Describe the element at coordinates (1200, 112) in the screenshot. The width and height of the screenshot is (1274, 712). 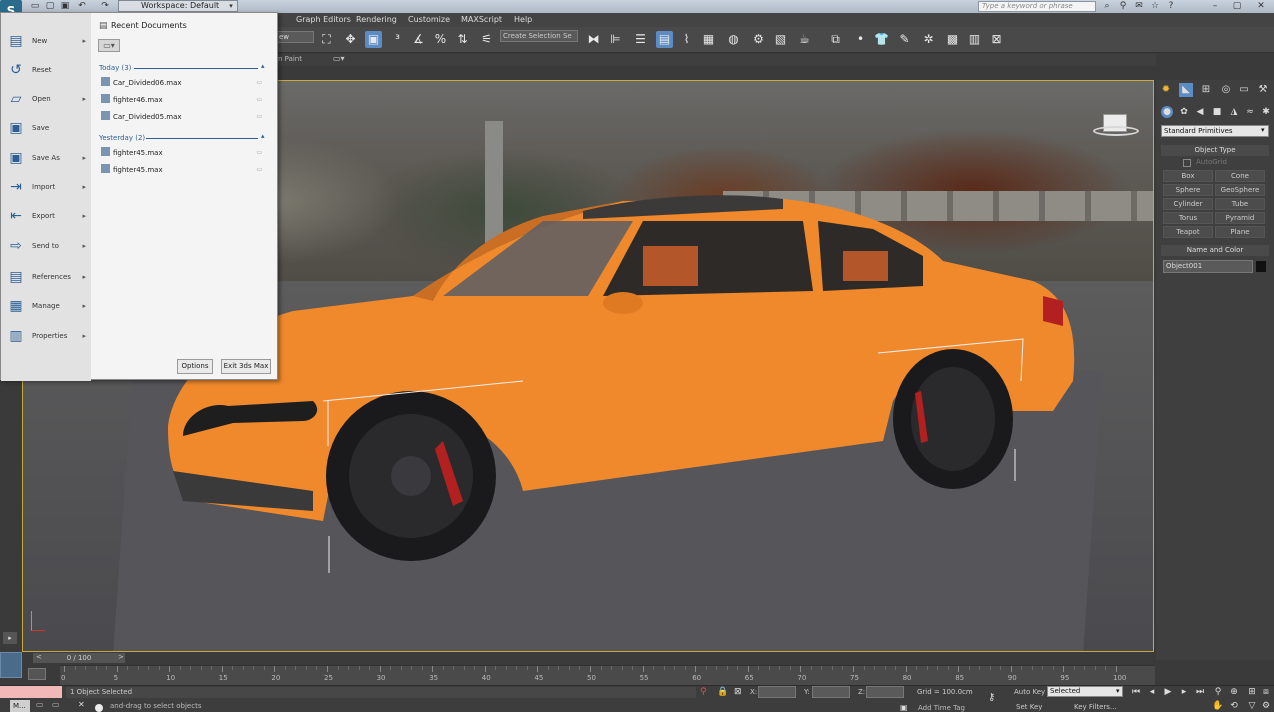
I see `lights-icon: ◀` at that location.